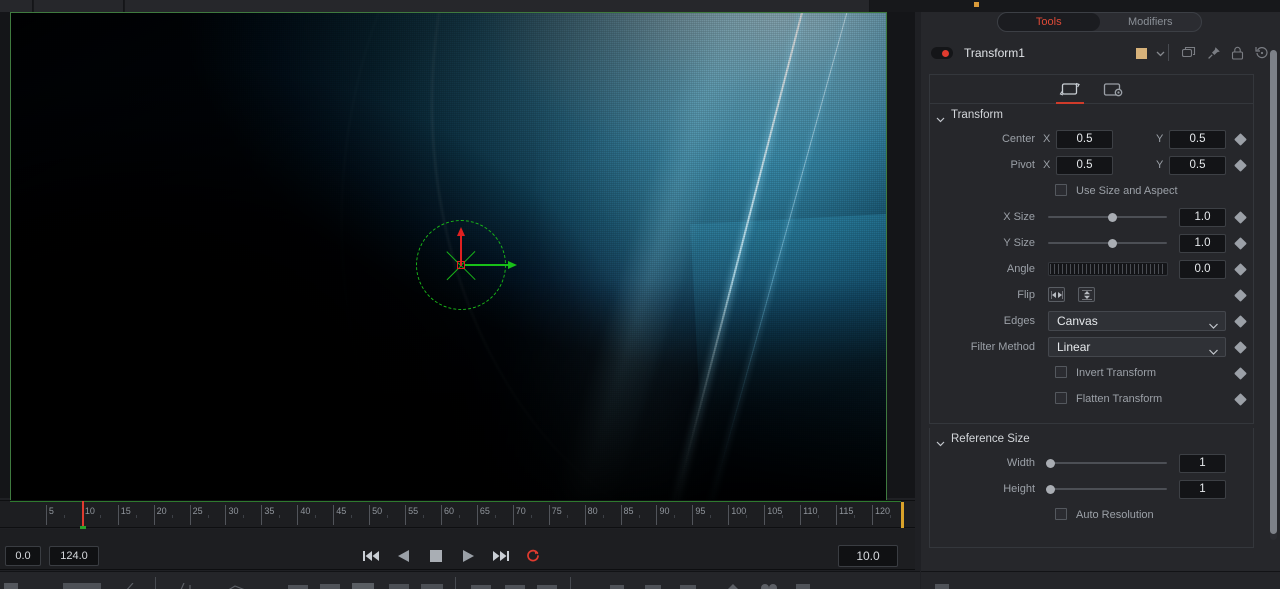 This screenshot has width=1280, height=589. Describe the element at coordinates (161, 511) in the screenshot. I see `ruler-tick-label: 20` at that location.